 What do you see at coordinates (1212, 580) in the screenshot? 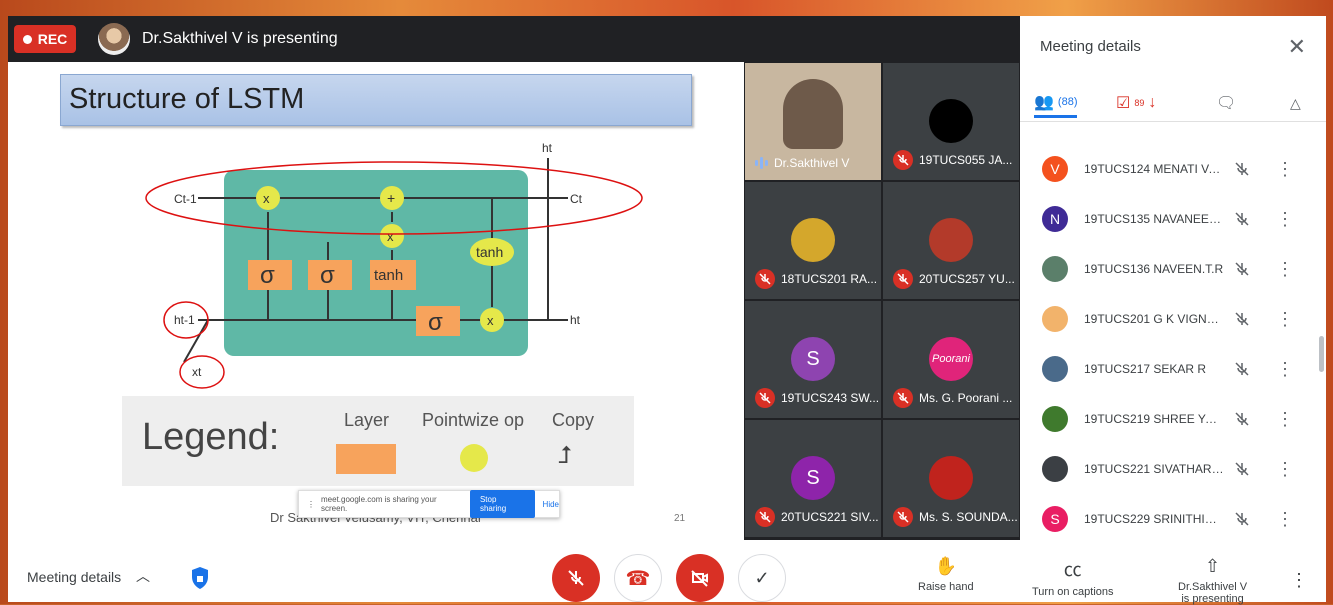
I see `presenting-button: ⇧ Dr.Sakthivel Vis presenting` at bounding box center [1212, 580].